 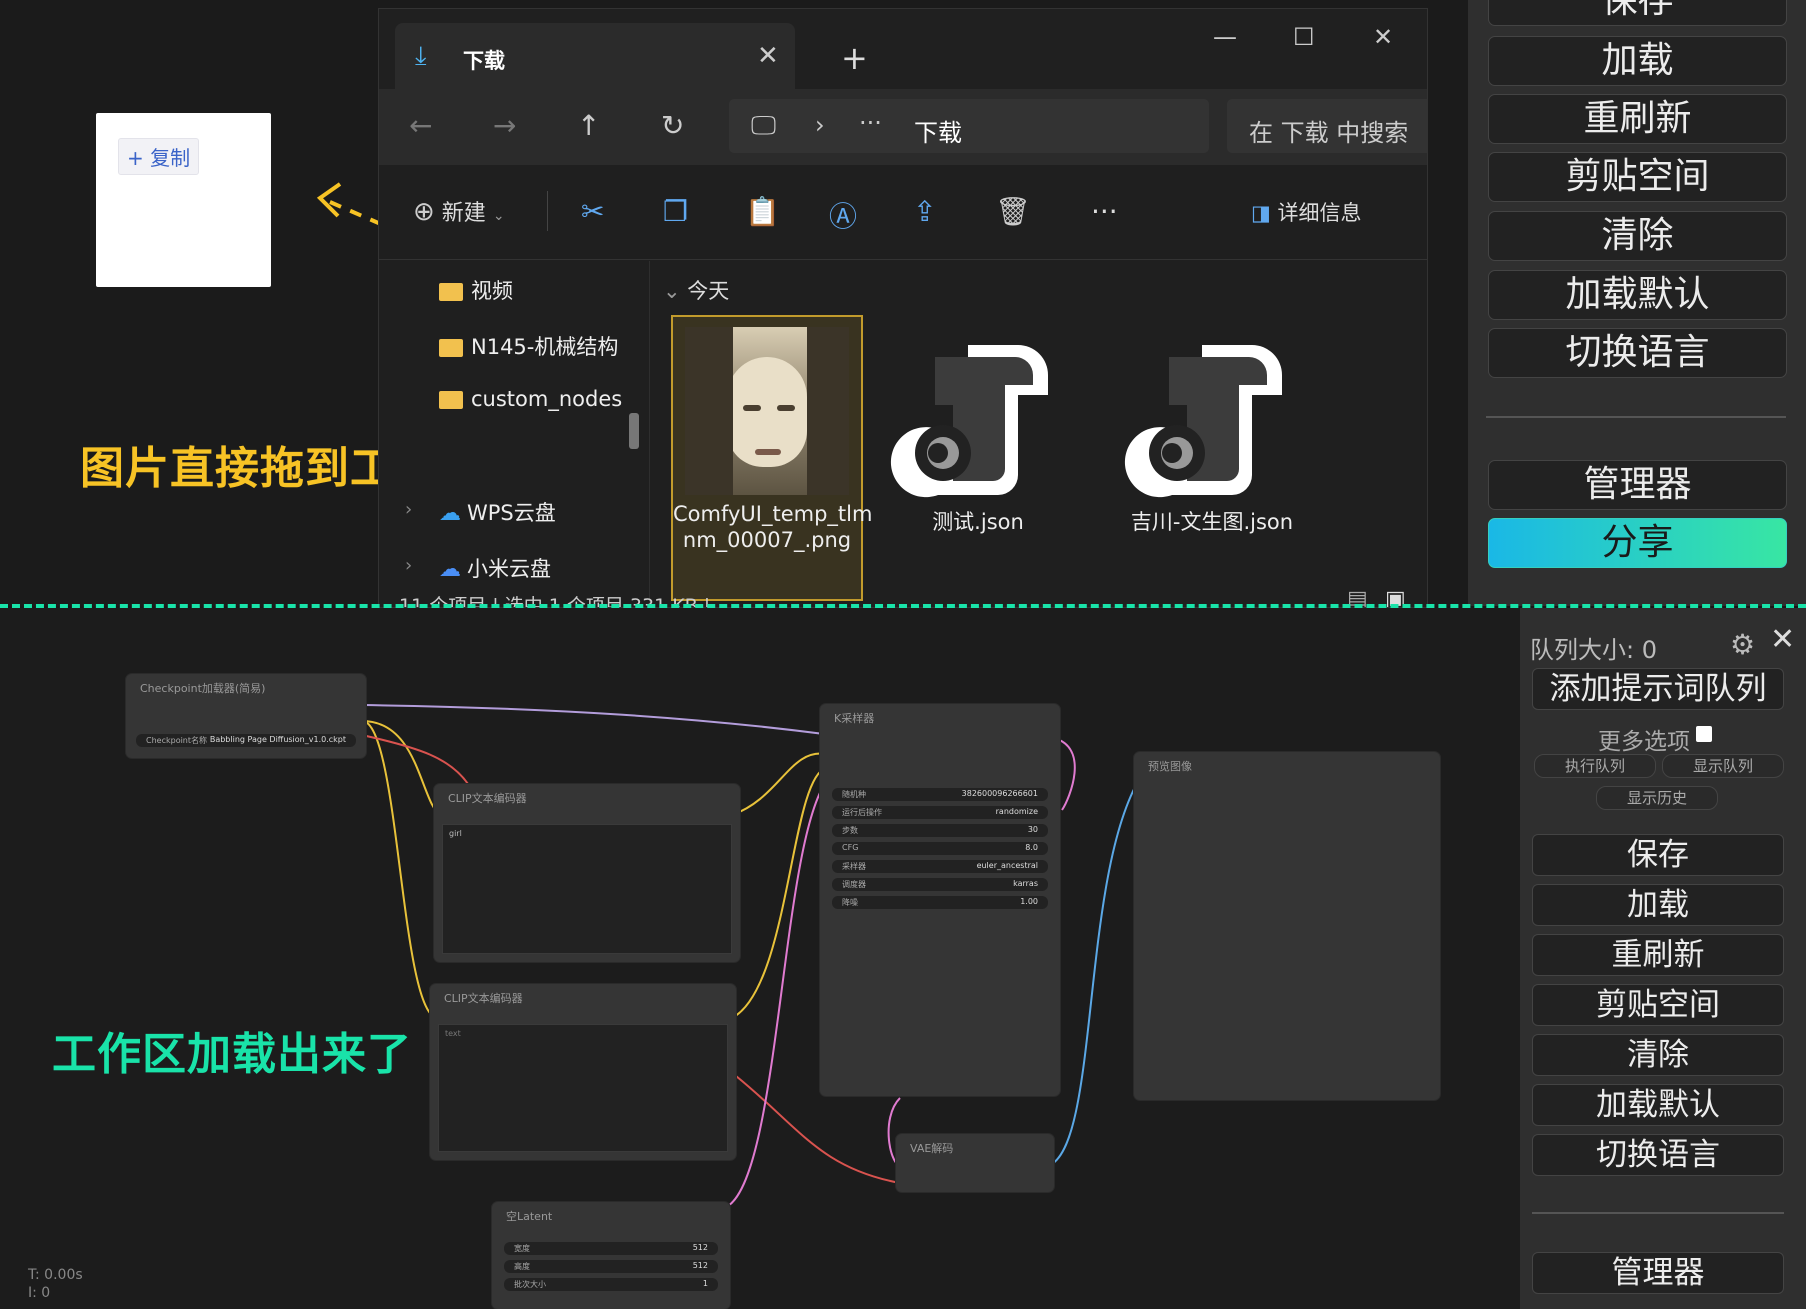 I want to click on new-button: ⊕ 新建 ⌄, so click(x=459, y=211).